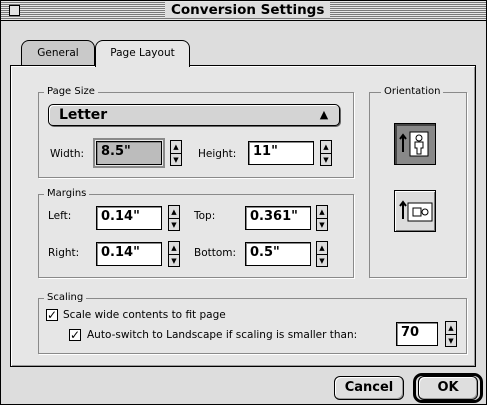 This screenshot has width=487, height=405. What do you see at coordinates (129, 153) in the screenshot?
I see `width-field: 8.5"` at bounding box center [129, 153].